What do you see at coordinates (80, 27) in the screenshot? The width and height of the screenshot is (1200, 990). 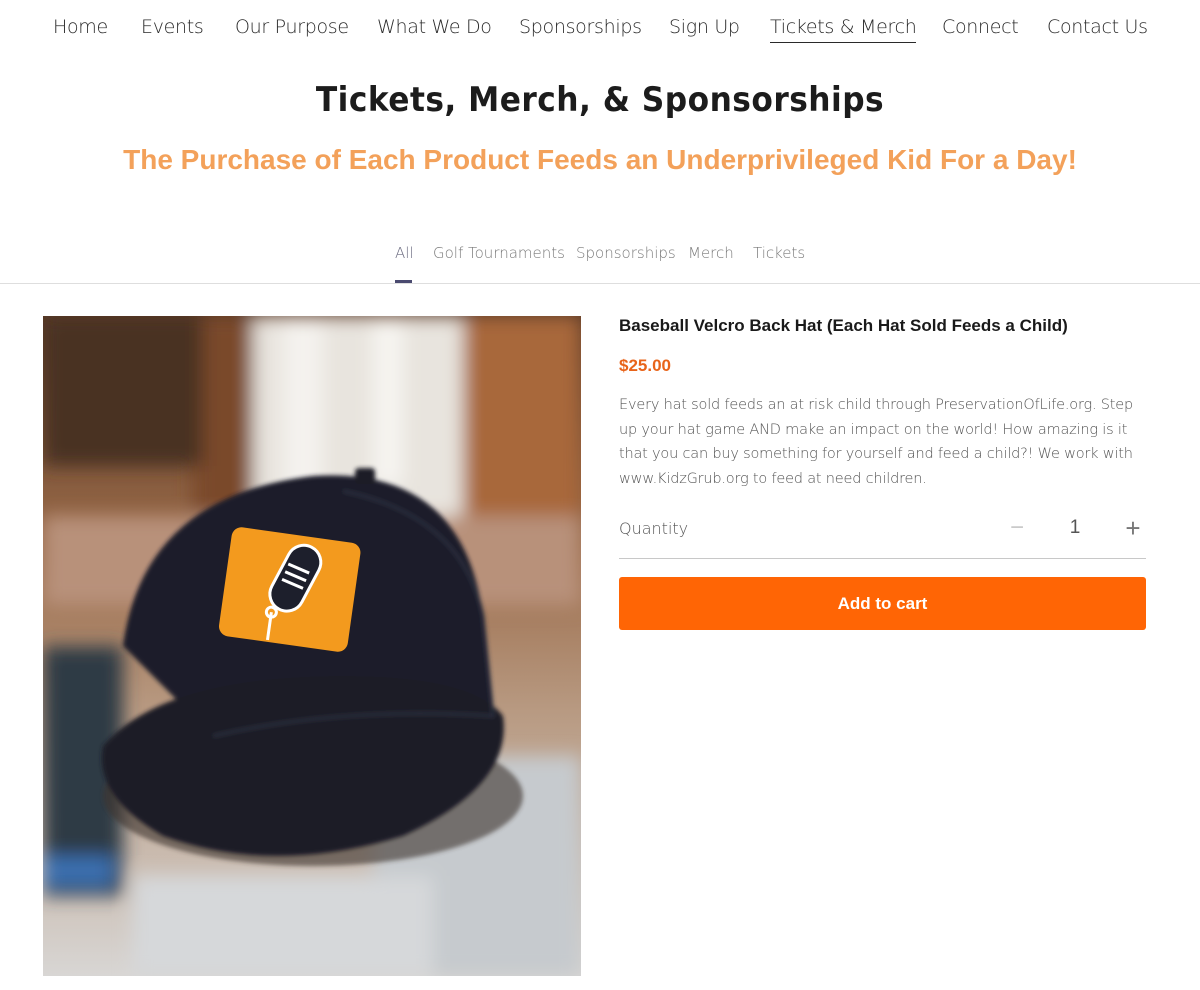 I see `nav-item-home: Home` at bounding box center [80, 27].